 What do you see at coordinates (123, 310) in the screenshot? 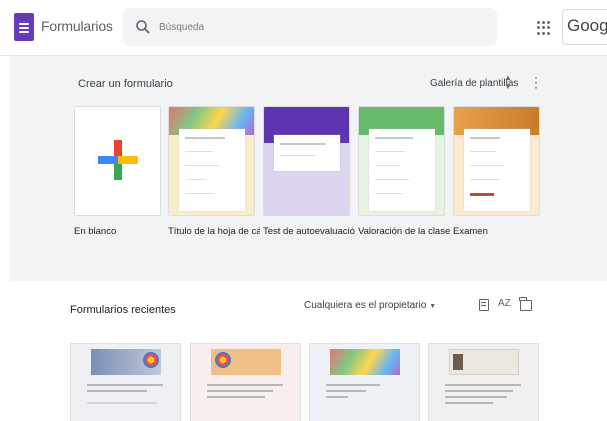
I see `recent-forms-title: Formularios recientes` at bounding box center [123, 310].